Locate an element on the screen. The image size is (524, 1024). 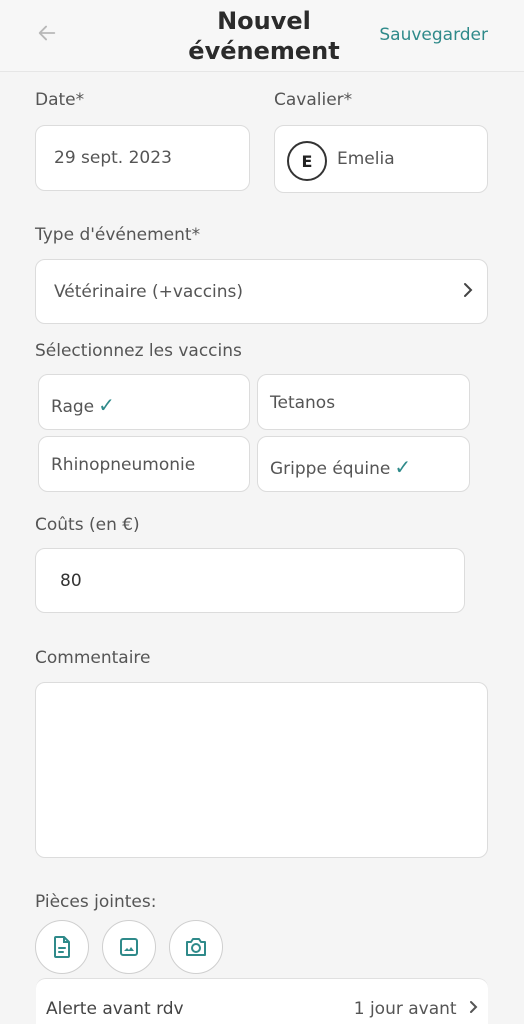
alert-value-text: 1 jour avant is located at coordinates (405, 1009).